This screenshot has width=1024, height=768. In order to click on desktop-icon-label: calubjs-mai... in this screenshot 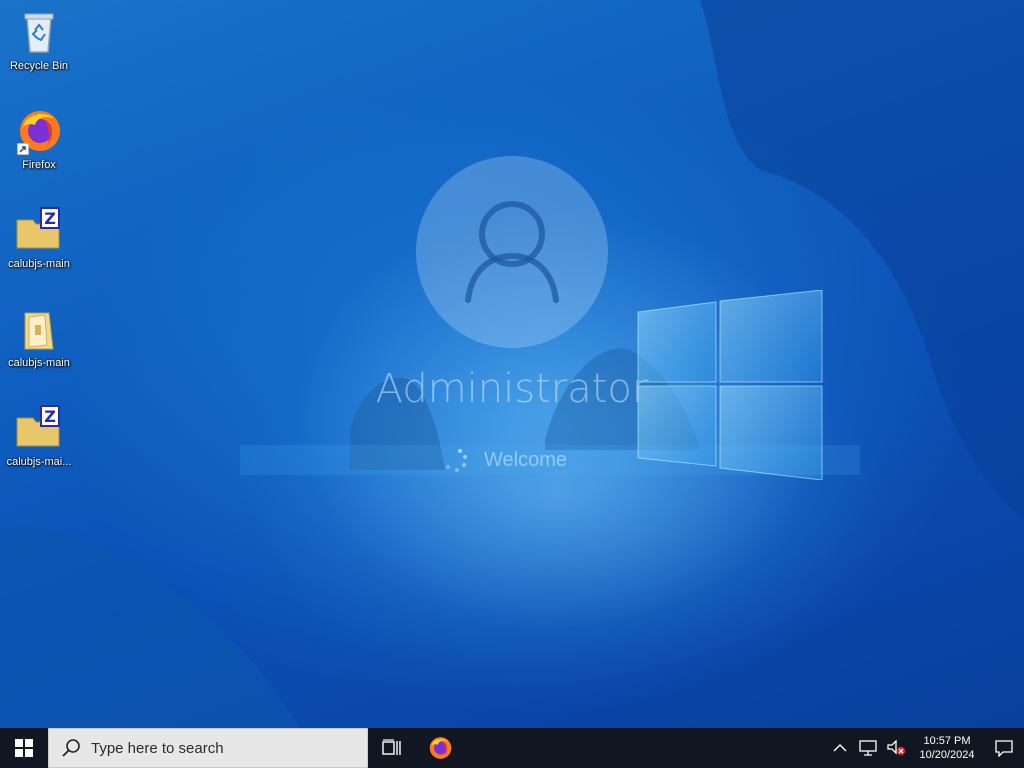, I will do `click(39, 462)`.